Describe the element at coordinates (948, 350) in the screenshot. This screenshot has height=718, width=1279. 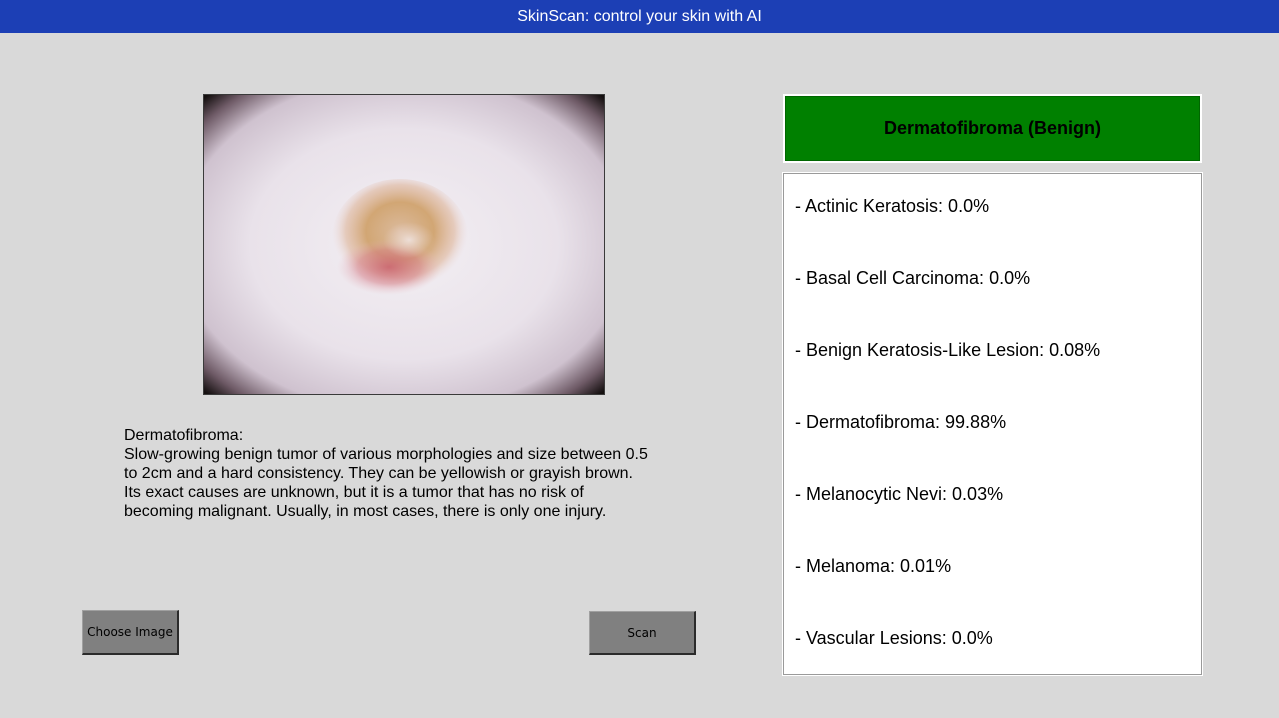
I see `probability-item: - Benign Keratosis-Like Lesion: 0.08%` at that location.